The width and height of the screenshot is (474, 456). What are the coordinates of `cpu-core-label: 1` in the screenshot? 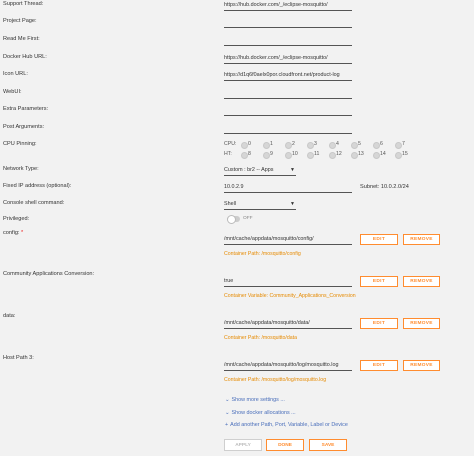 It's located at (271, 144).